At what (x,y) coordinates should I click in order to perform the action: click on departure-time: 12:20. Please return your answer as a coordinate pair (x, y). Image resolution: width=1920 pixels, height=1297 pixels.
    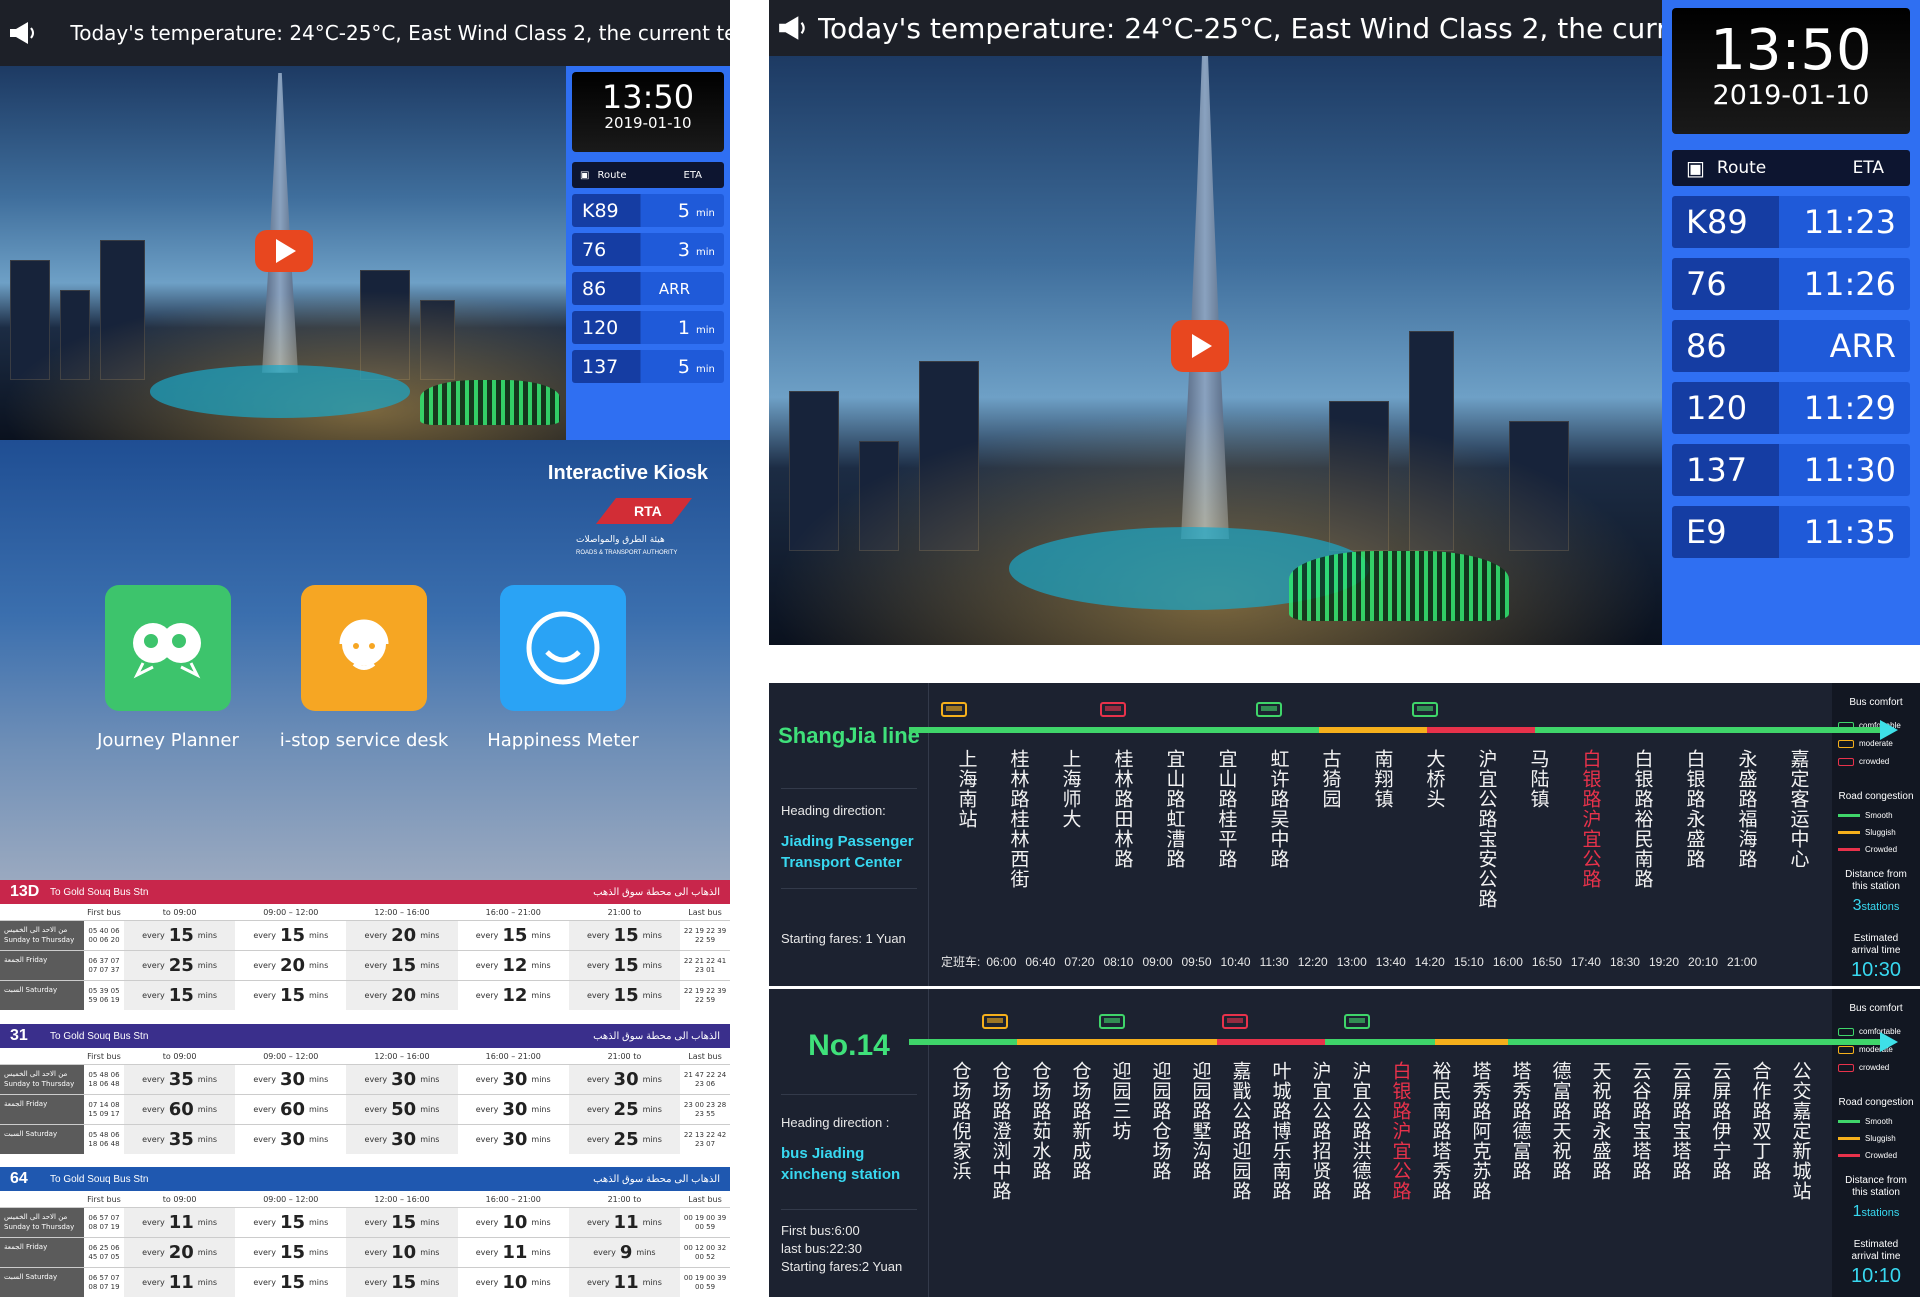
    Looking at the image, I should click on (1312, 962).